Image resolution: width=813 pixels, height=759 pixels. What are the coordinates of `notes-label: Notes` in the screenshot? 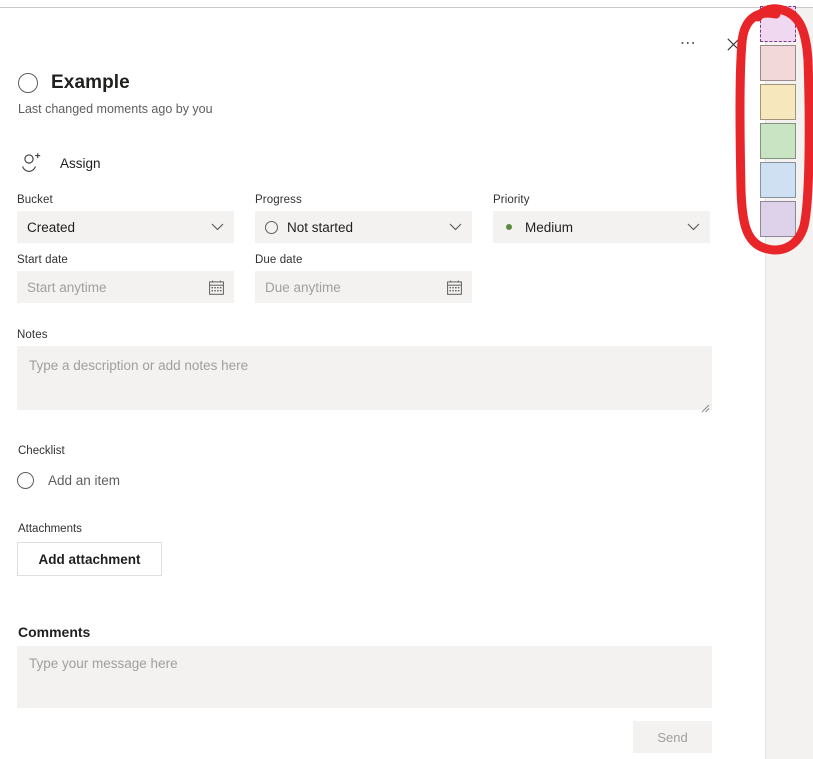 It's located at (32, 335).